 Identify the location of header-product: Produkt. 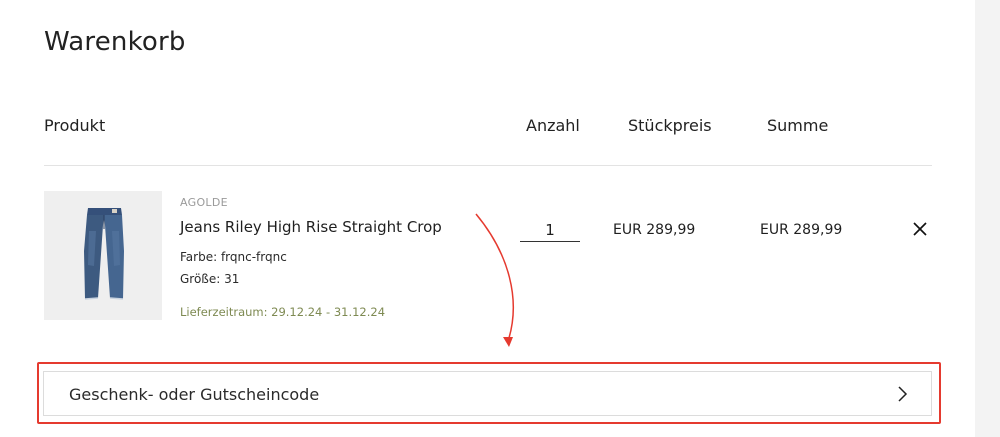
(75, 125).